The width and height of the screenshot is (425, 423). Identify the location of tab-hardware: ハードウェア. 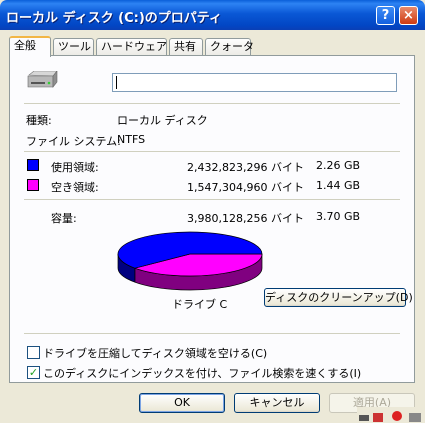
(131, 46).